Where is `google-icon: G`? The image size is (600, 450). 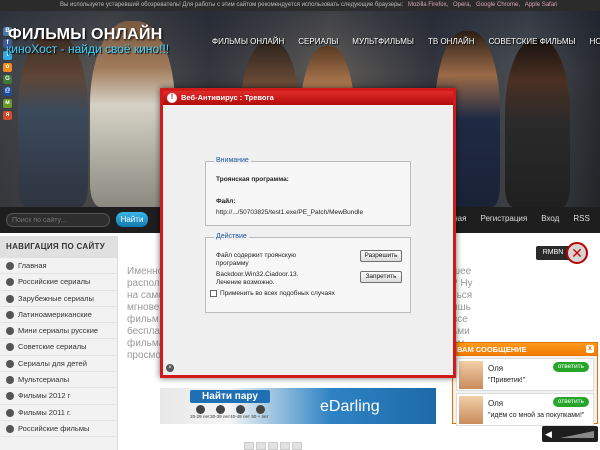 google-icon: G is located at coordinates (7, 79).